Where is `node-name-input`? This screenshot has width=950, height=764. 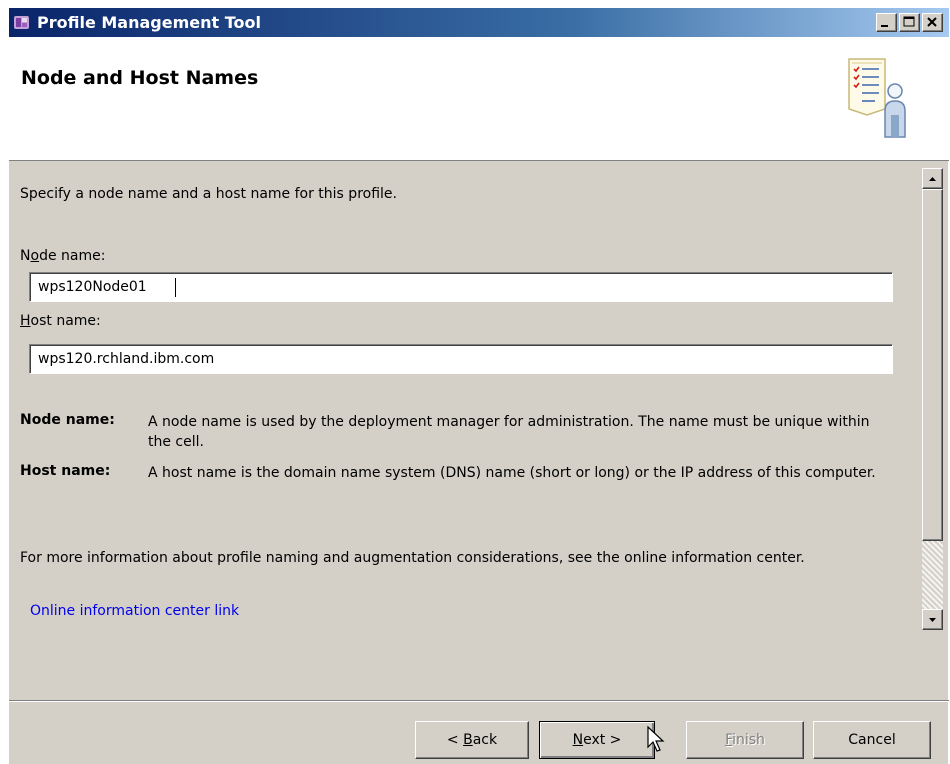 node-name-input is located at coordinates (461, 287).